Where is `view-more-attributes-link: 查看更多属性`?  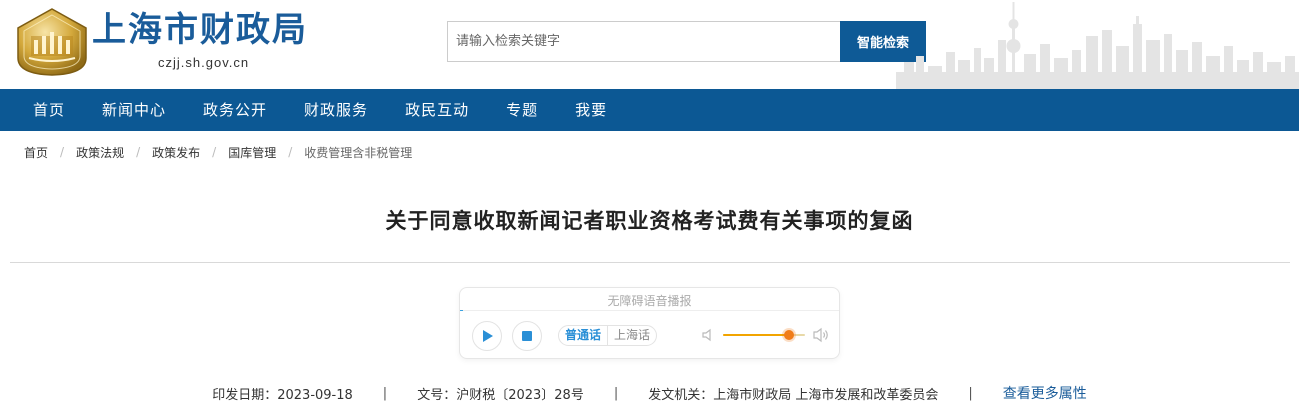
view-more-attributes-link: 查看更多属性 is located at coordinates (1045, 393).